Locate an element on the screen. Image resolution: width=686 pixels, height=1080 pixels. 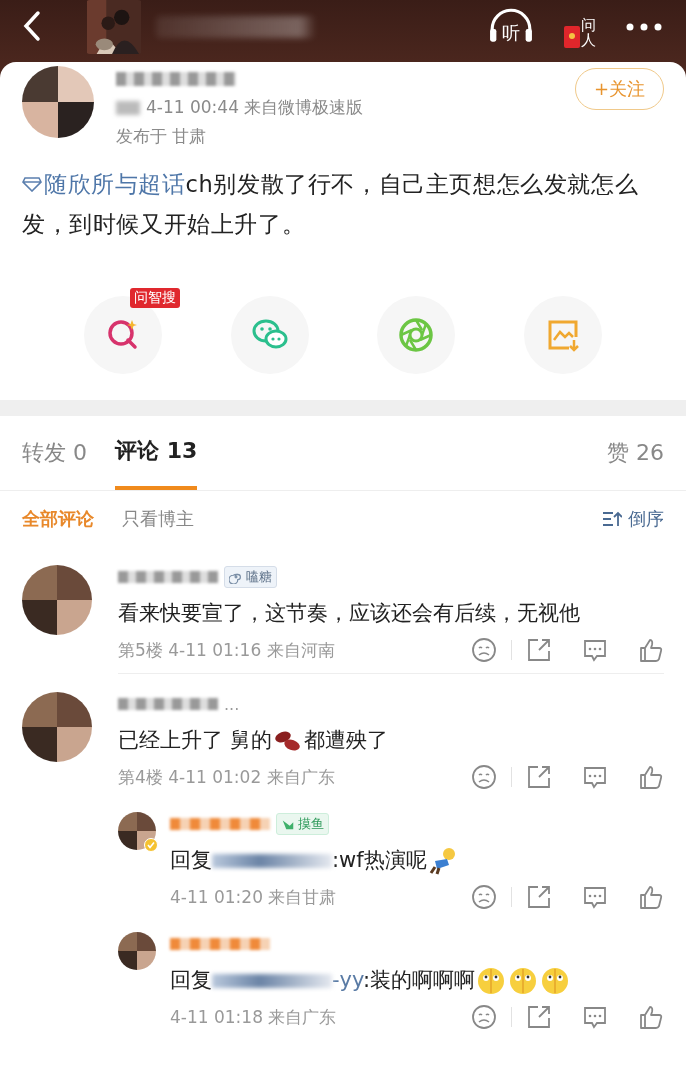
sort-icon is located at coordinates (612, 519).